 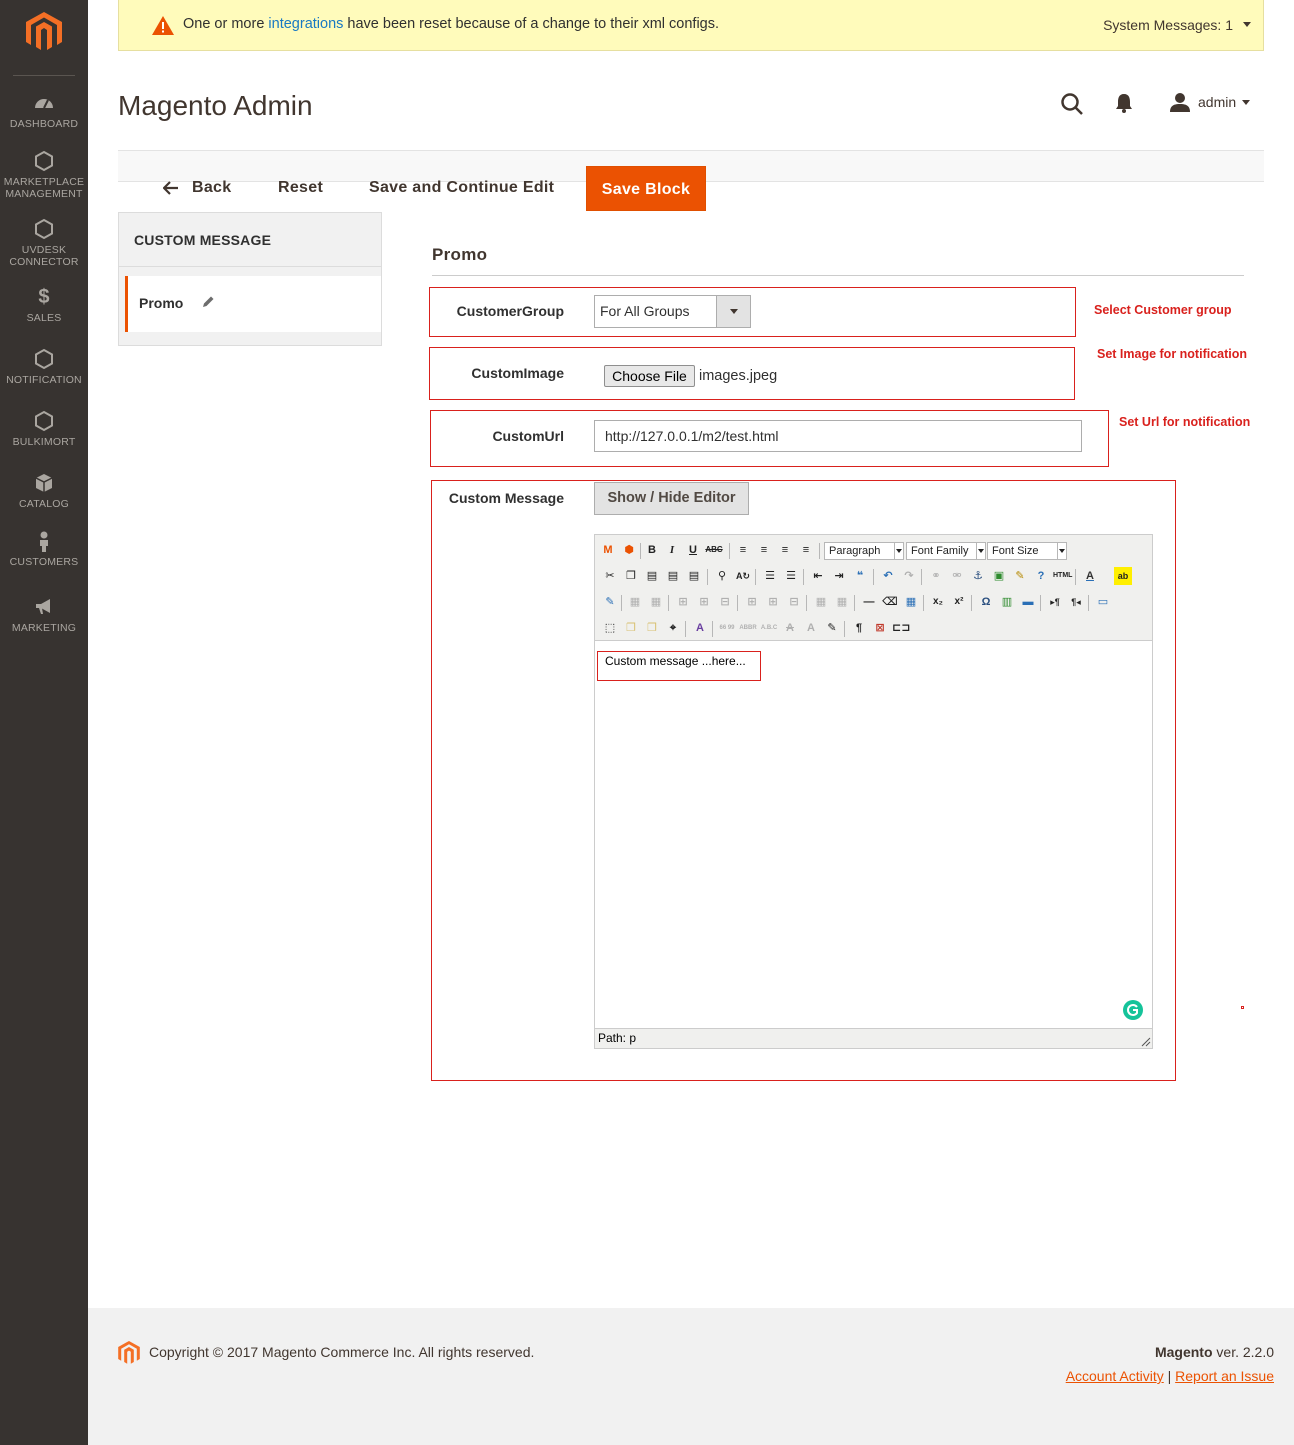 What do you see at coordinates (652, 628) in the screenshot?
I see `move-backward-icon: ❐` at bounding box center [652, 628].